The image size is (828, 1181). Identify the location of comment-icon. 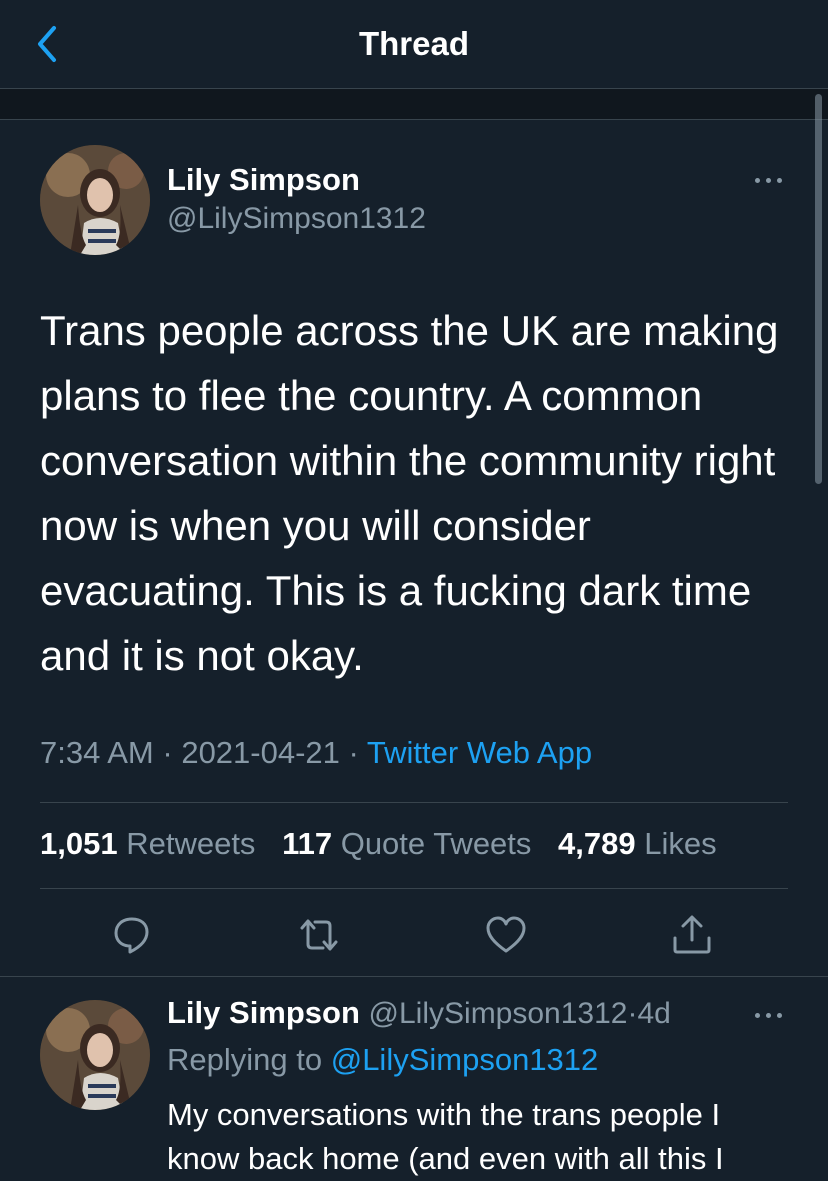
(131, 935).